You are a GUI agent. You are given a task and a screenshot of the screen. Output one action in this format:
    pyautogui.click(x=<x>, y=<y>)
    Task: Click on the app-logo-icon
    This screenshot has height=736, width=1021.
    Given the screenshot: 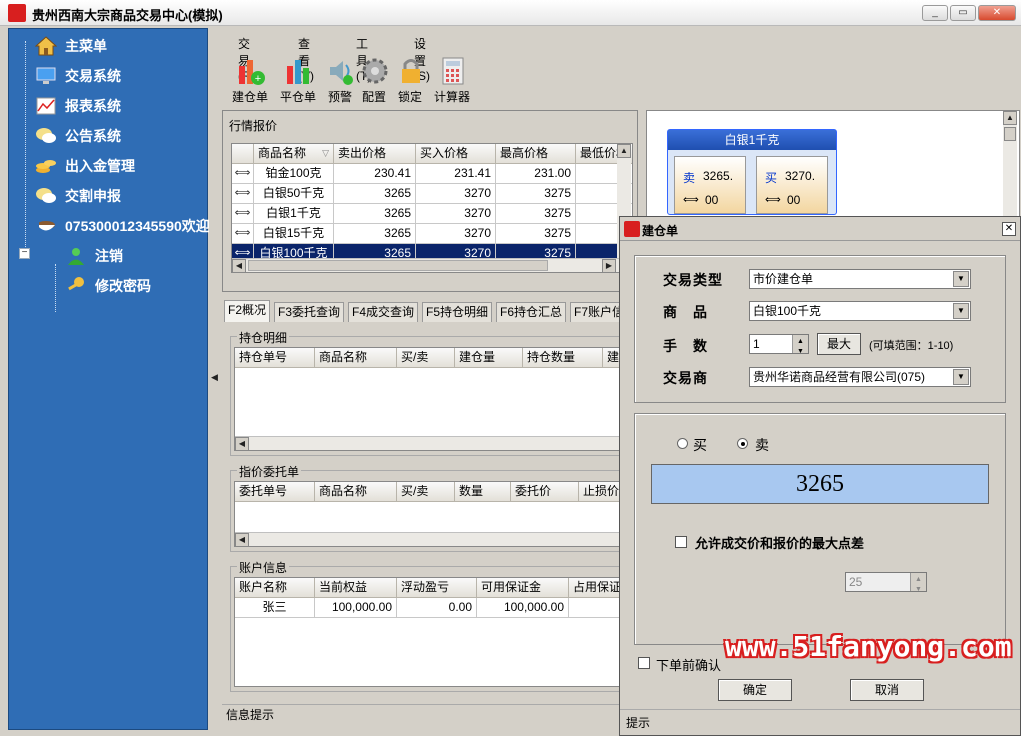 What is the action you would take?
    pyautogui.click(x=632, y=229)
    